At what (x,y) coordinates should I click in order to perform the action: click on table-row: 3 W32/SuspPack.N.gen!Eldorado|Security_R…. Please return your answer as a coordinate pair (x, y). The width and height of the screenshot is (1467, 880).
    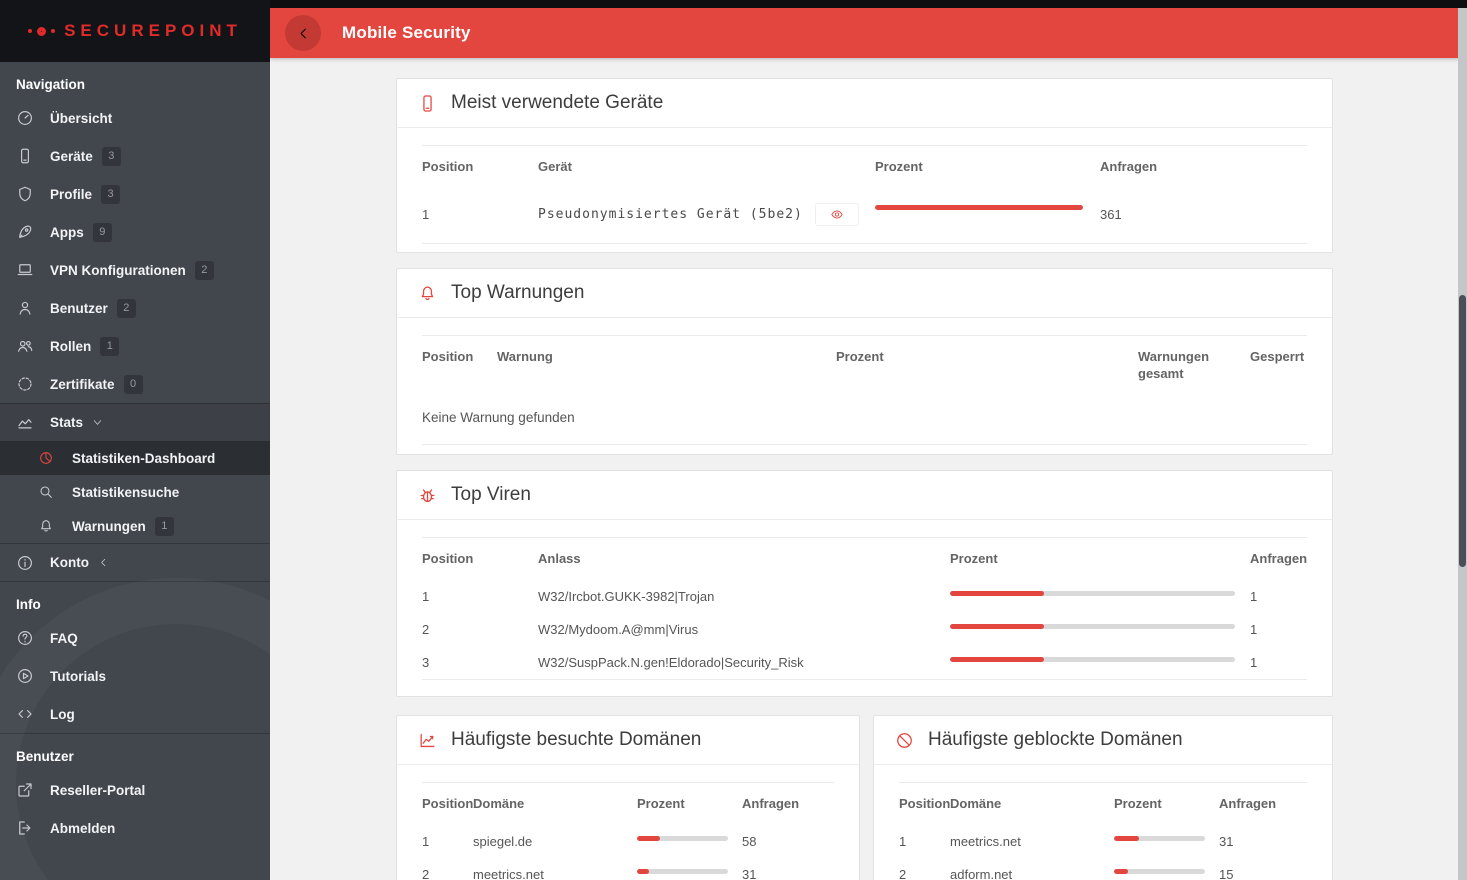
    Looking at the image, I should click on (864, 663).